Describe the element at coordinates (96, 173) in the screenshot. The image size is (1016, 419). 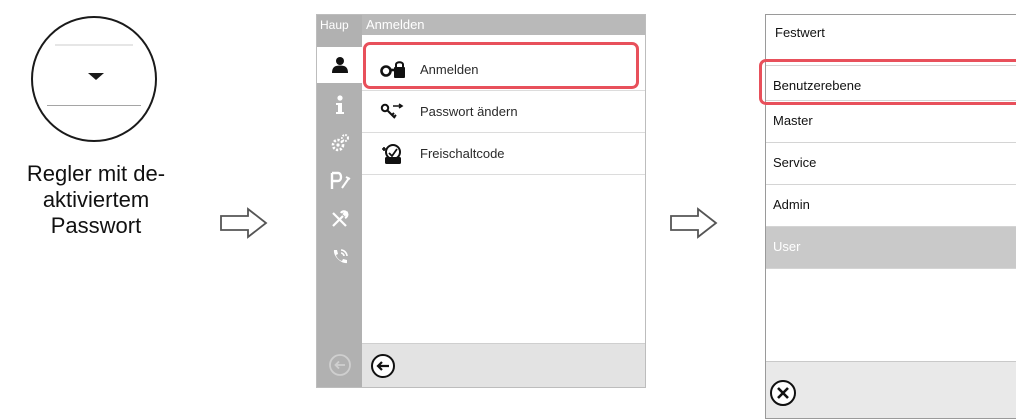
I see `caption-line-1: Regler mit de-` at that location.